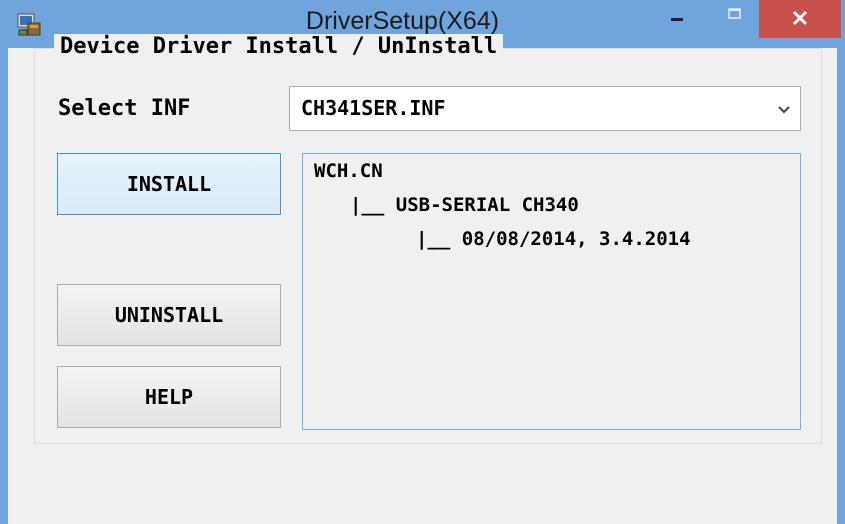 Image resolution: width=845 pixels, height=524 pixels. I want to click on info-line-version: |__ 08/08/2014, 3.4.2014, so click(553, 239).